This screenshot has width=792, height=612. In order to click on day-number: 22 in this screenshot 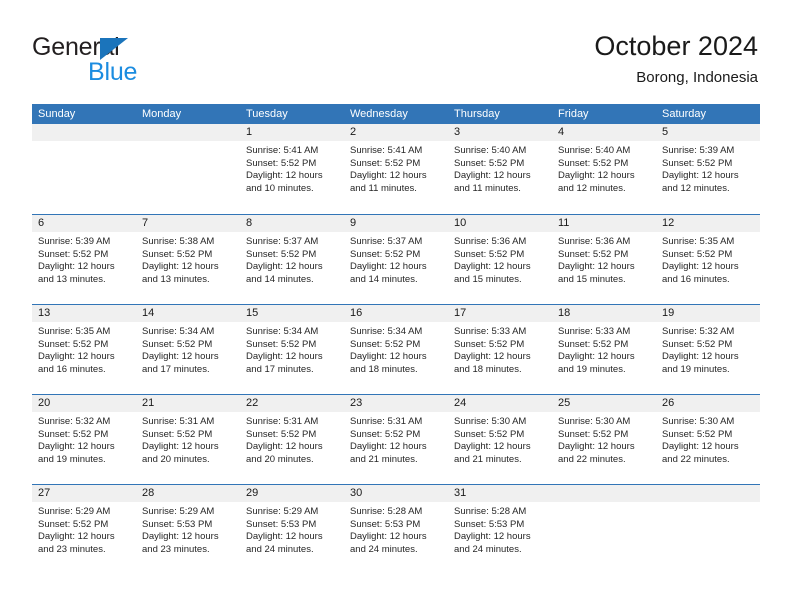, I will do `click(292, 403)`.